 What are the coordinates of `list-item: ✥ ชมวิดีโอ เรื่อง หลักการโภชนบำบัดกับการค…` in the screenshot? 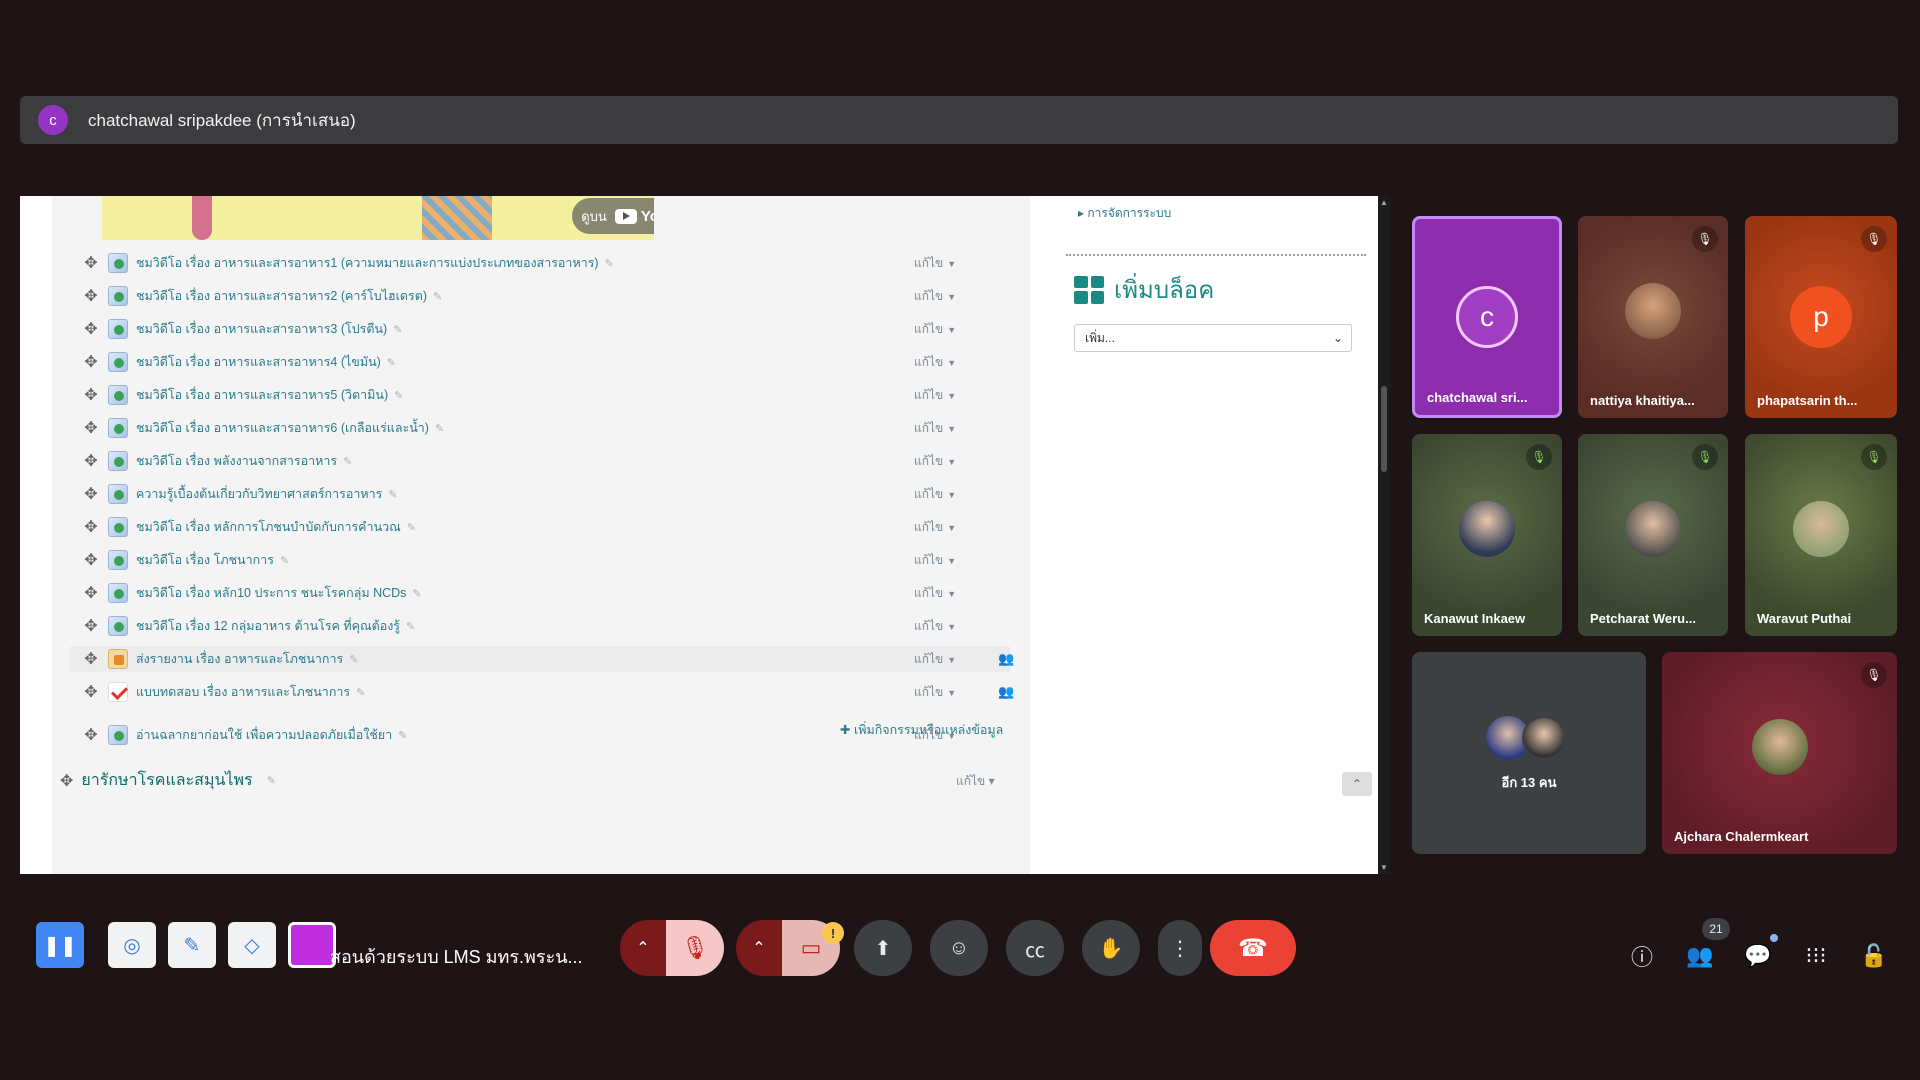 It's located at (540, 527).